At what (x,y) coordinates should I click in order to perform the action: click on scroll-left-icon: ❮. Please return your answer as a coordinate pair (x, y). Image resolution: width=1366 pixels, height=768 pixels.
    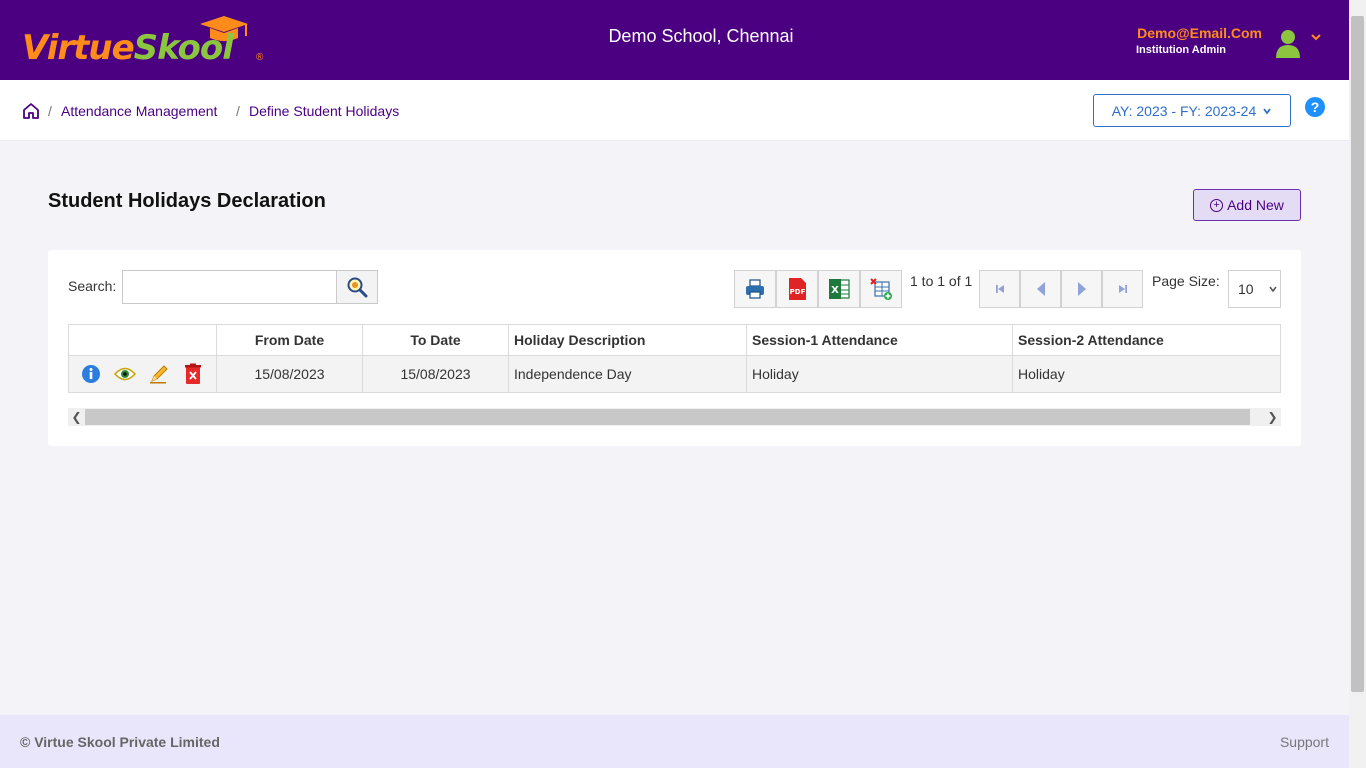
    Looking at the image, I should click on (76, 417).